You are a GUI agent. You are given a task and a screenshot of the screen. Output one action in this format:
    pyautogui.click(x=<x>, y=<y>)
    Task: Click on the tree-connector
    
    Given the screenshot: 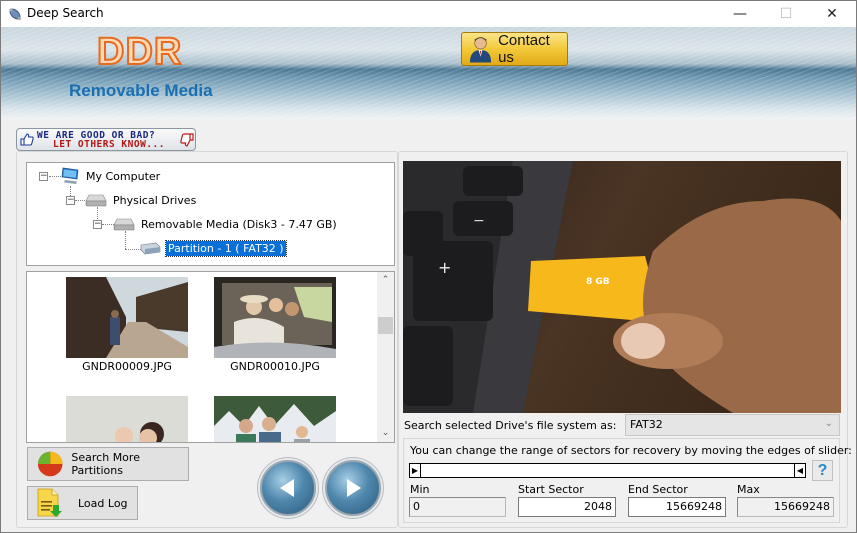 What is the action you would take?
    pyautogui.click(x=125, y=240)
    